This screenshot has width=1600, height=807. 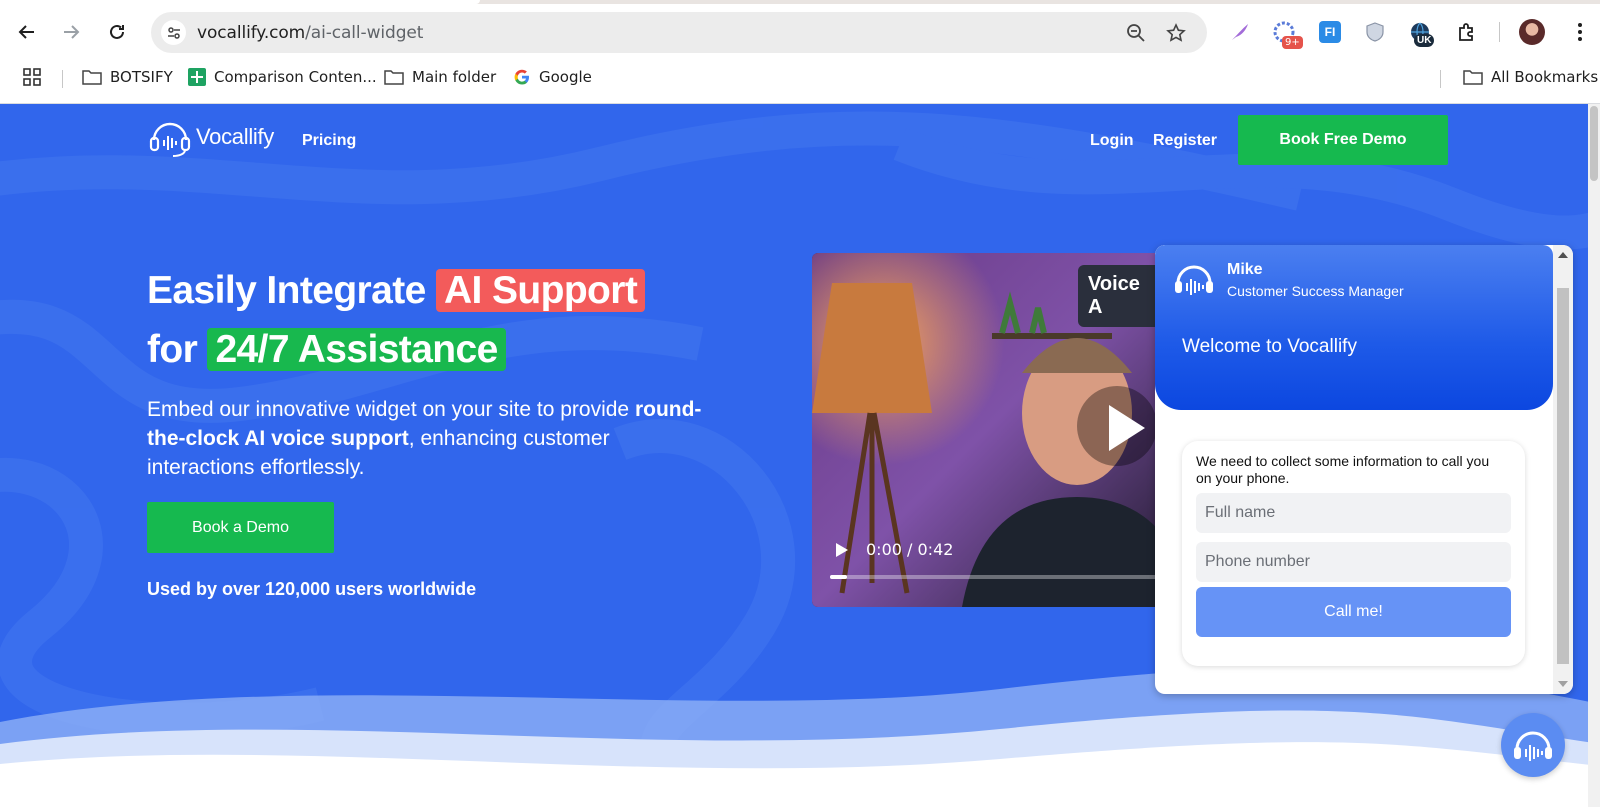 What do you see at coordinates (1120, 296) in the screenshot?
I see `video-title-overlay: Voice A` at bounding box center [1120, 296].